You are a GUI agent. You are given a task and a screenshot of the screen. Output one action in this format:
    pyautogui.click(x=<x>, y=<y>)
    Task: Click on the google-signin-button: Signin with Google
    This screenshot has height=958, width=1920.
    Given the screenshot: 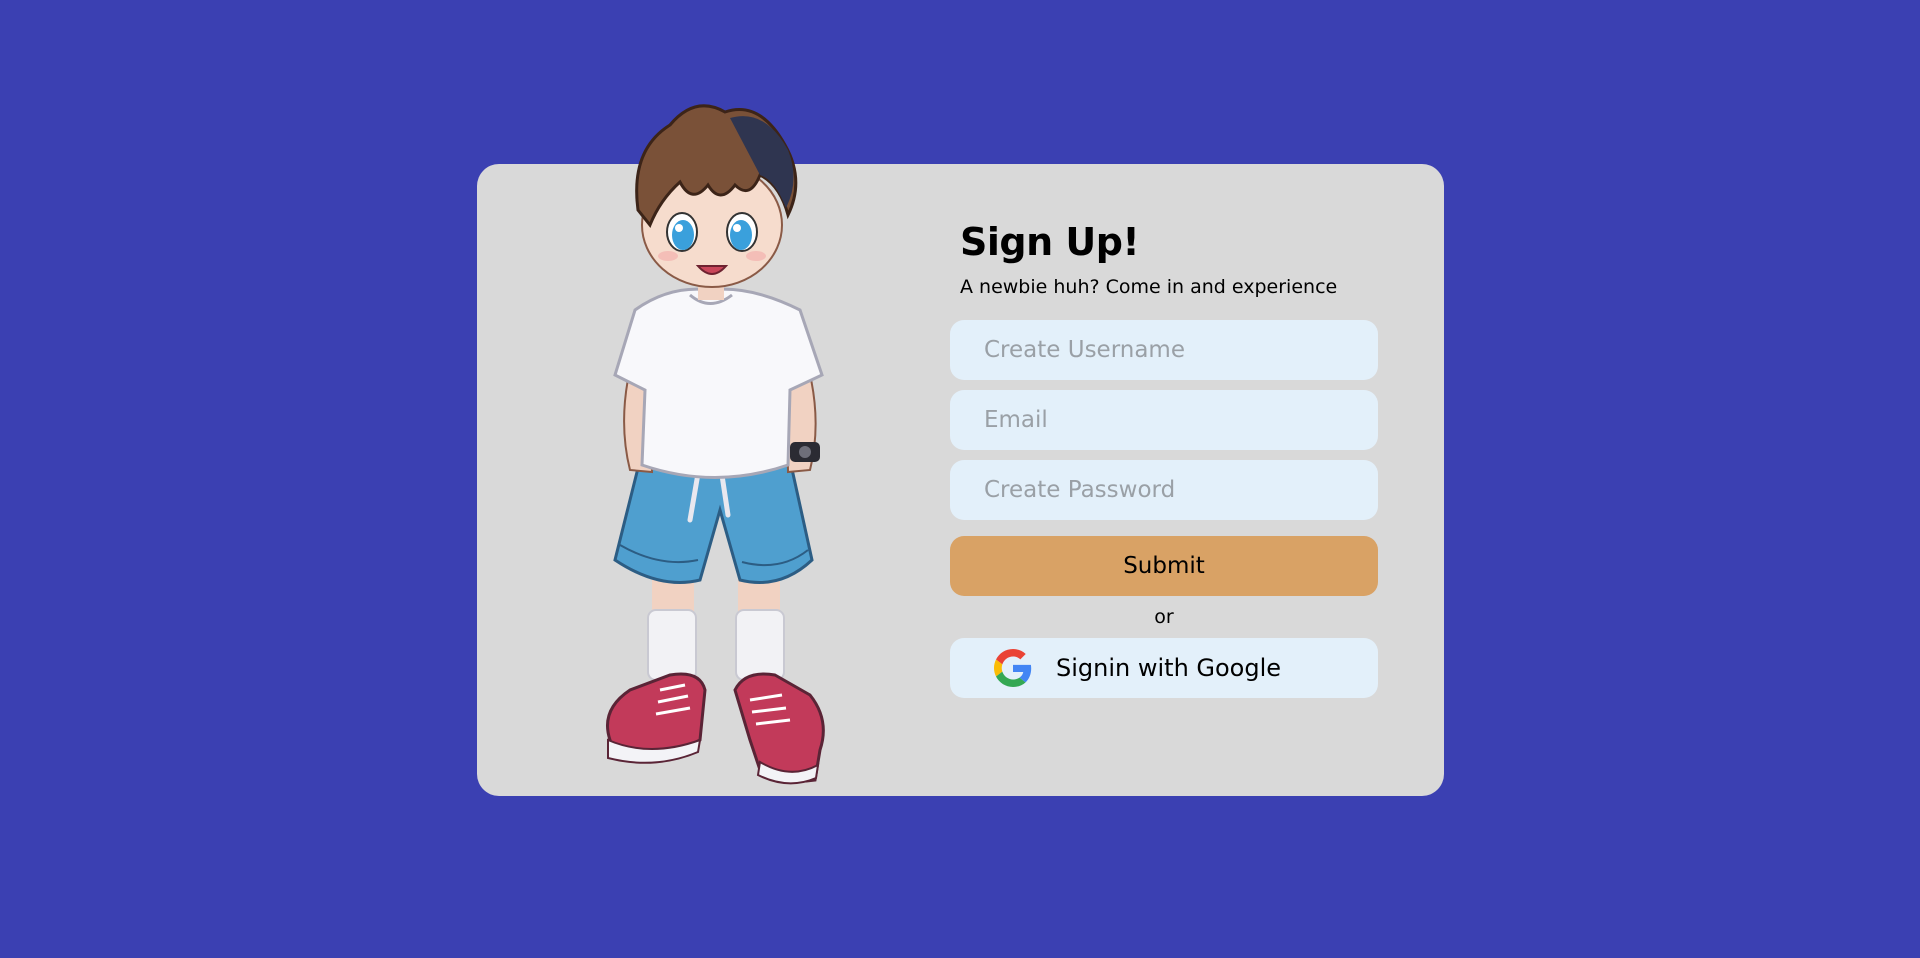 What is the action you would take?
    pyautogui.click(x=1164, y=668)
    